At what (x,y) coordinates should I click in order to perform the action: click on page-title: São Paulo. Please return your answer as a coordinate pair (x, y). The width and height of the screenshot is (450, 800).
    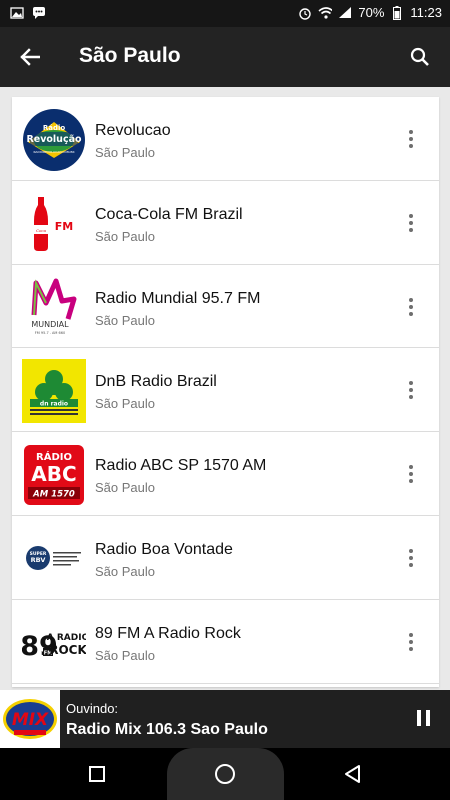
    Looking at the image, I should click on (130, 55).